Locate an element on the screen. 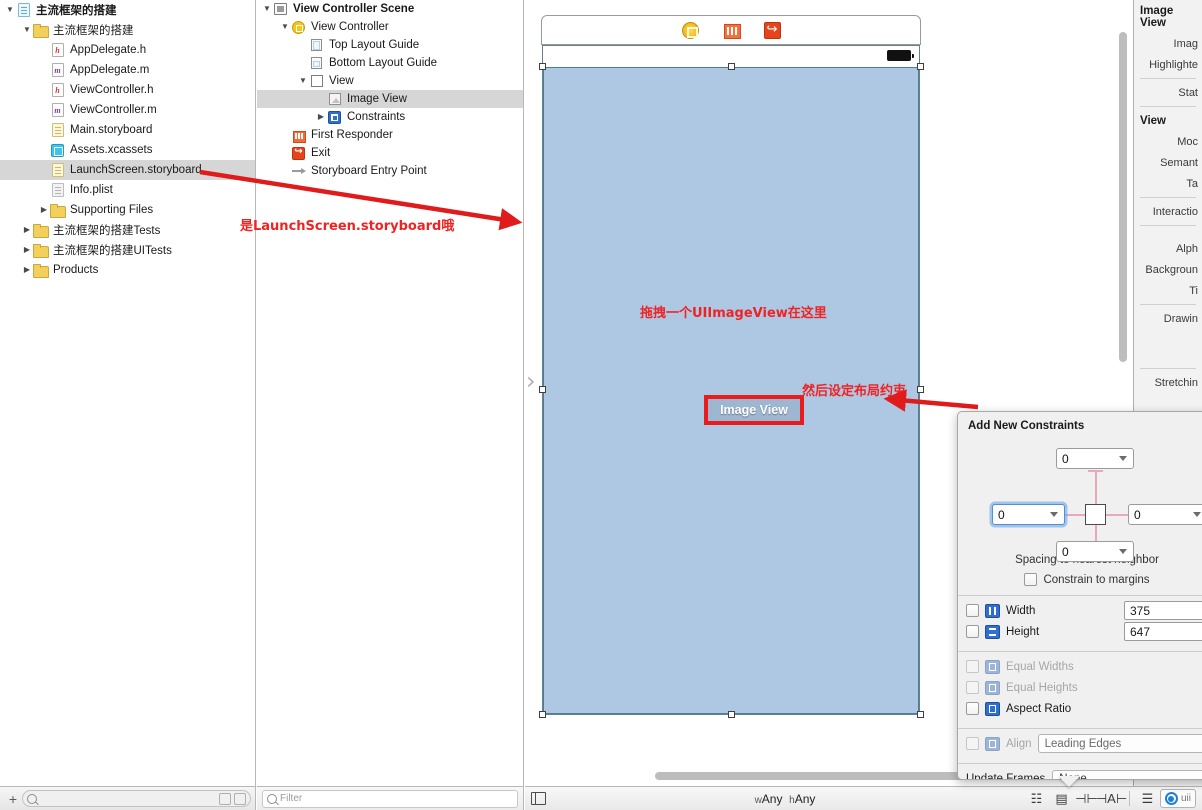 The width and height of the screenshot is (1202, 810). clock-icon is located at coordinates (225, 798).